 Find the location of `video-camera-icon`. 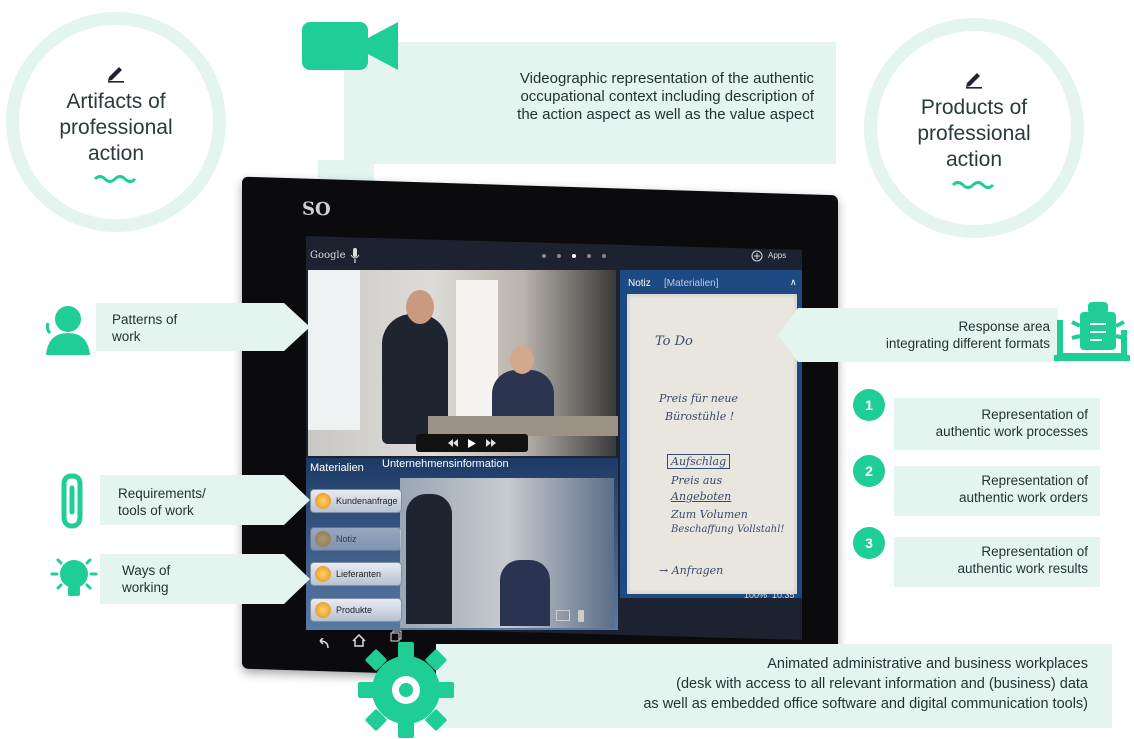

video-camera-icon is located at coordinates (350, 46).